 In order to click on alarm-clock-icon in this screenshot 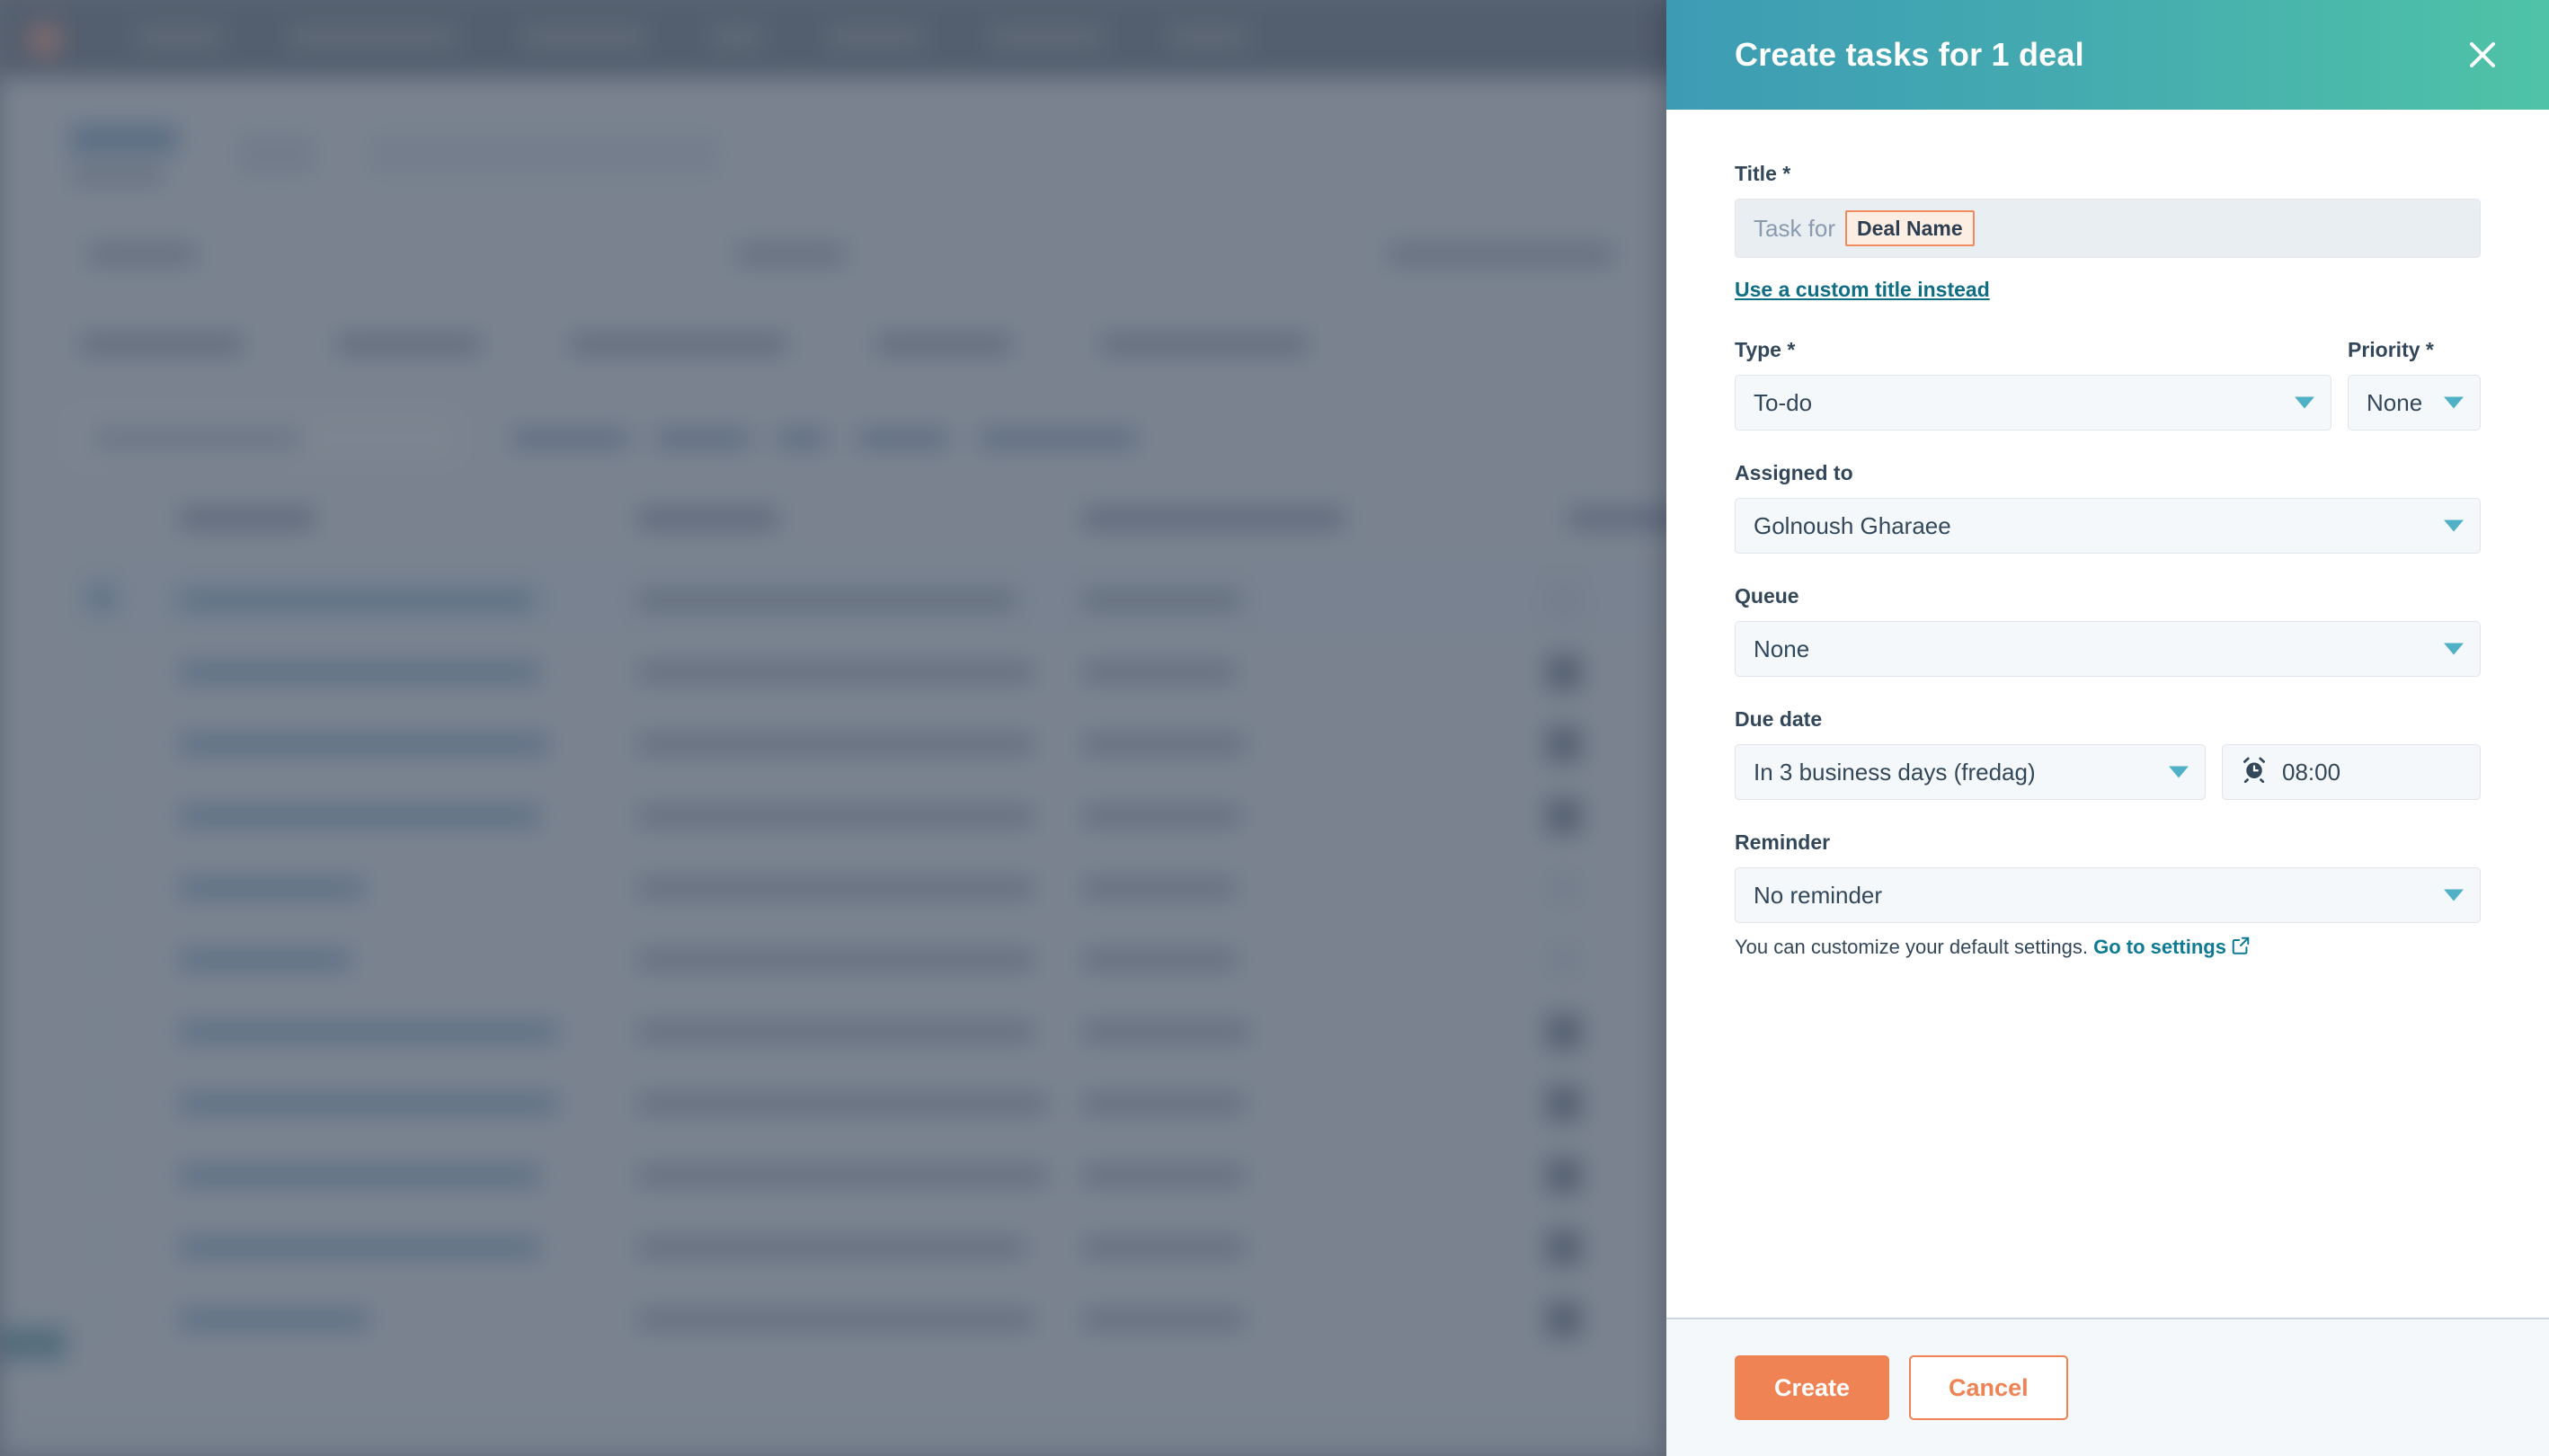, I will do `click(2254, 773)`.